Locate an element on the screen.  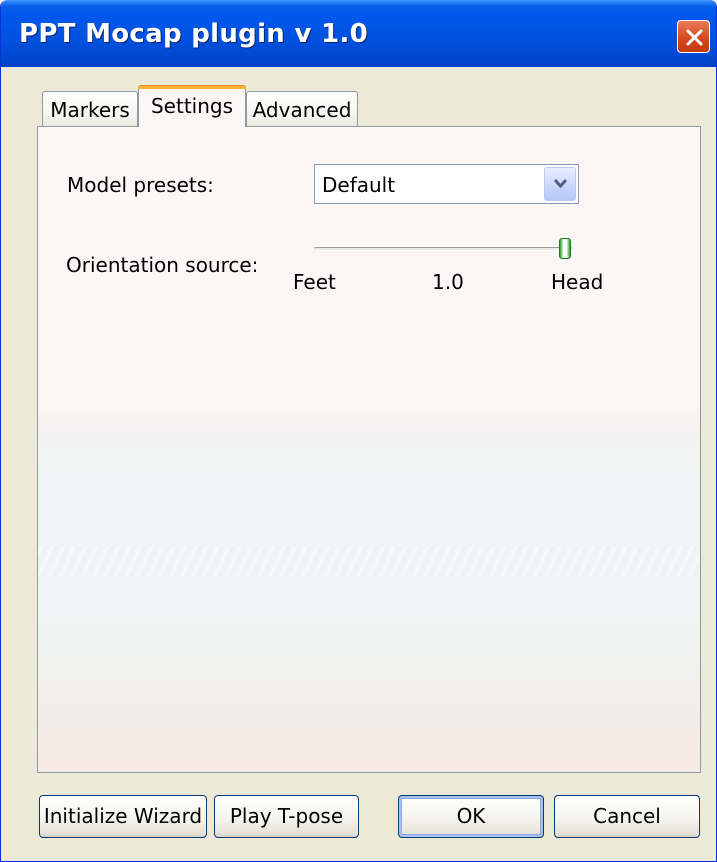
tab-advanced-label: Advanced is located at coordinates (302, 110).